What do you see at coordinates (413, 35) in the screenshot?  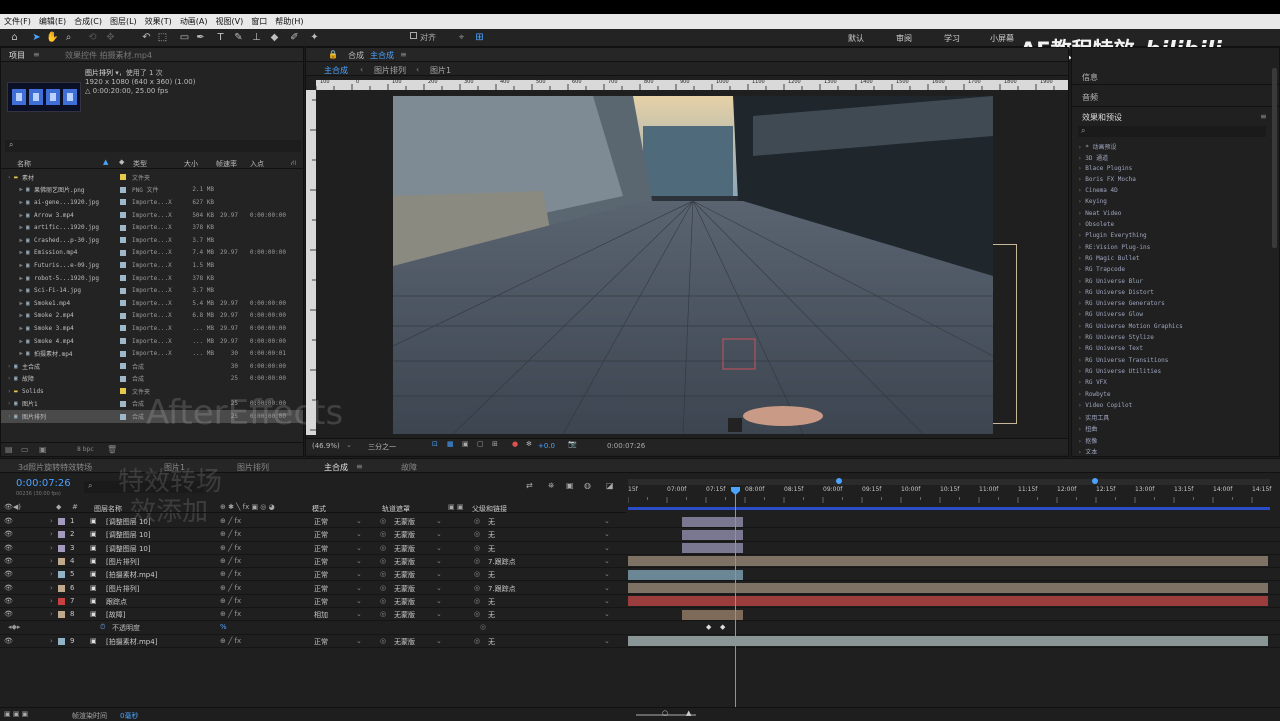 I see `align-checkbox` at bounding box center [413, 35].